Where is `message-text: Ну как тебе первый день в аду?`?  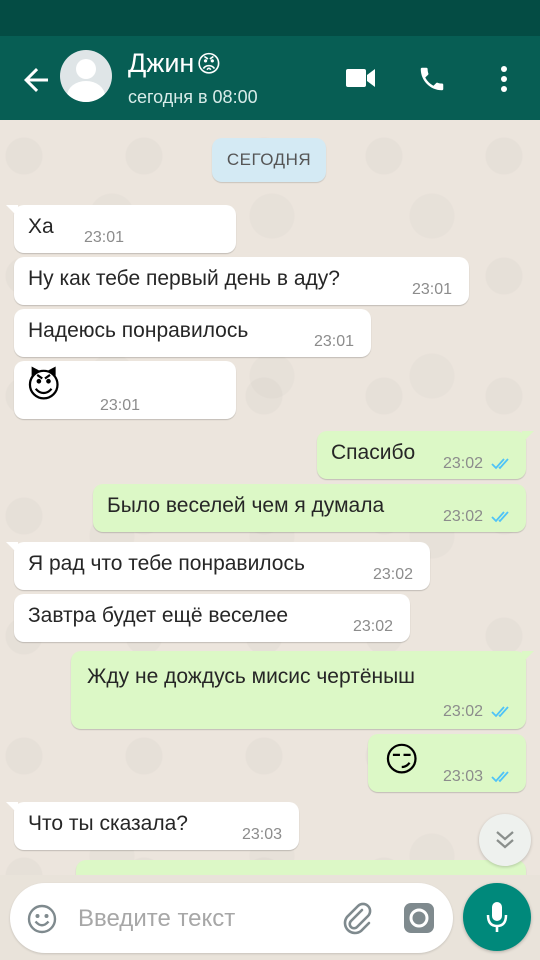
message-text: Ну как тебе первый день в аду? is located at coordinates (184, 278).